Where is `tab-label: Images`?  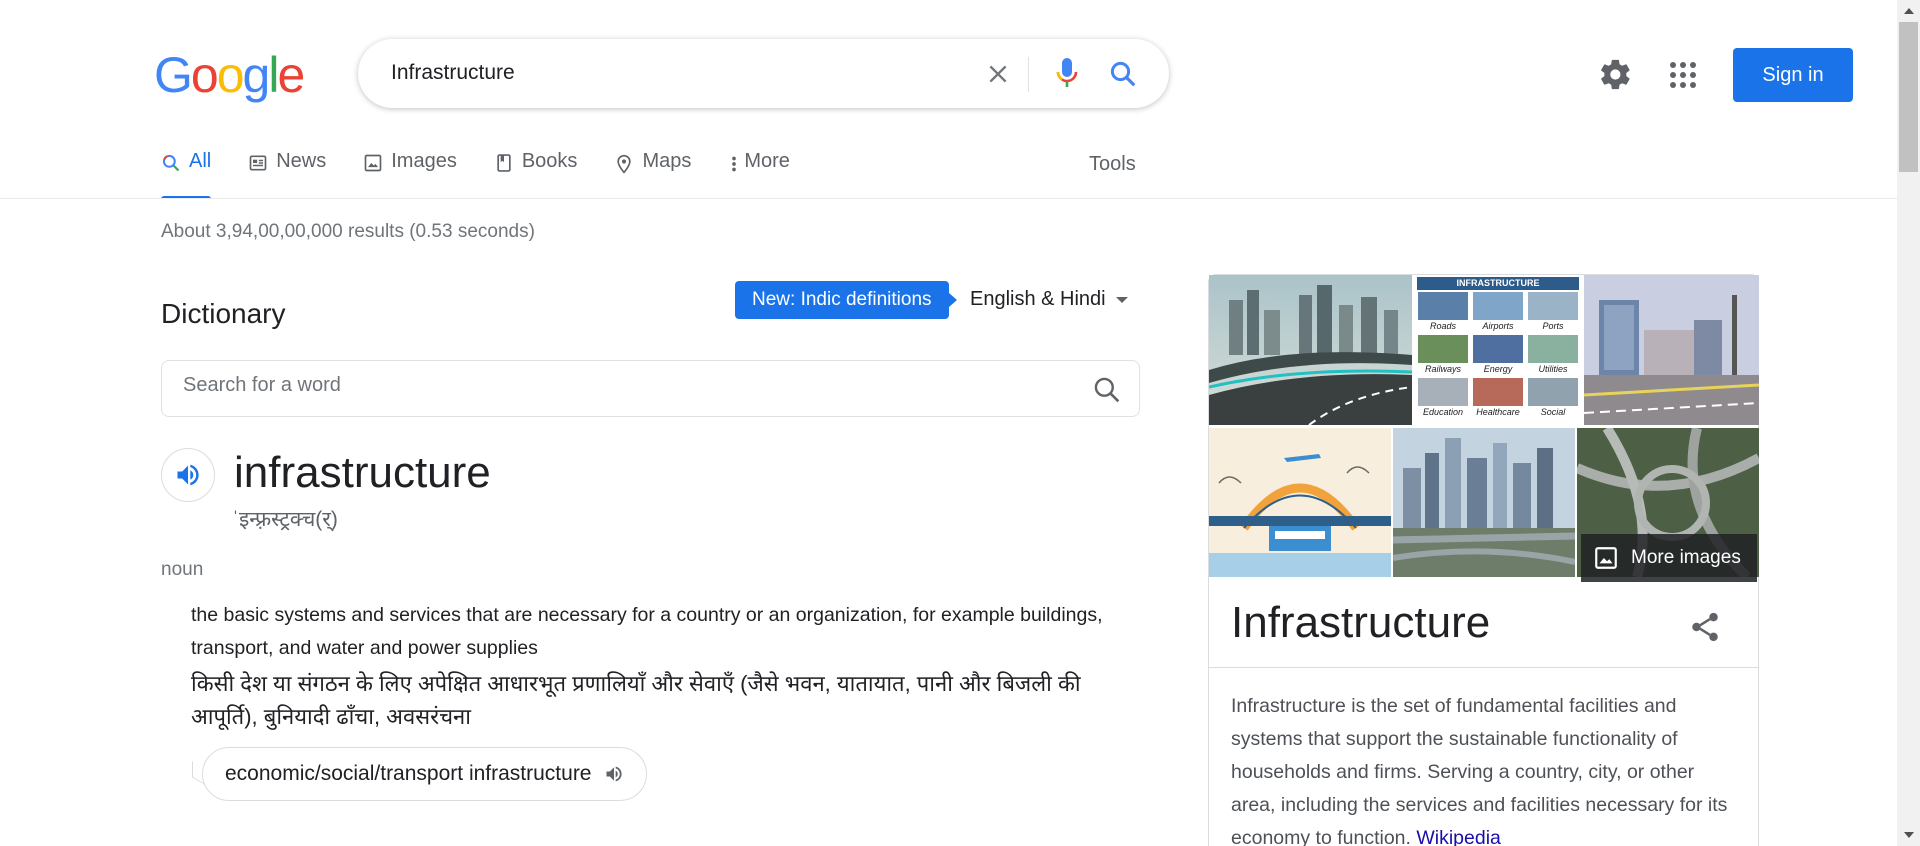
tab-label: Images is located at coordinates (424, 161).